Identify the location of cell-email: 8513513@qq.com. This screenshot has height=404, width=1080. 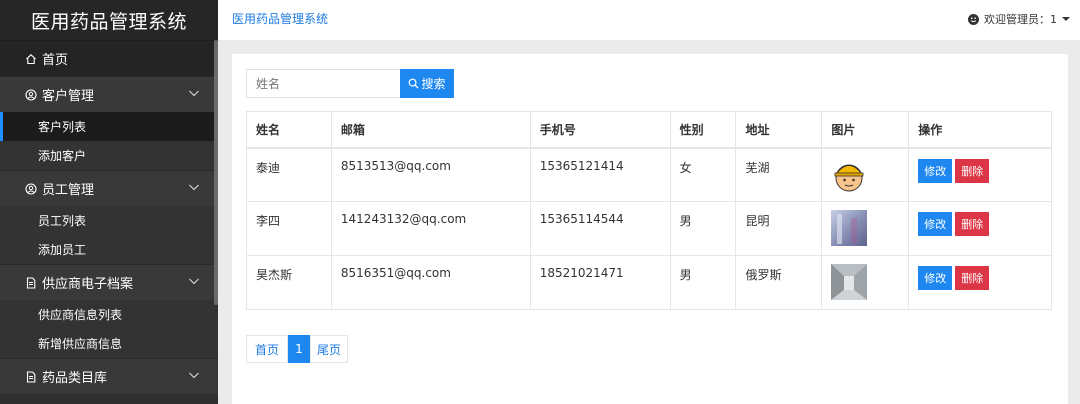
(430, 174).